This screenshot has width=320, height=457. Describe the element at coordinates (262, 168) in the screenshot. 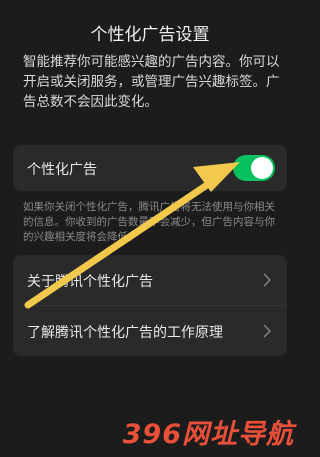

I see `toggle-knob` at that location.